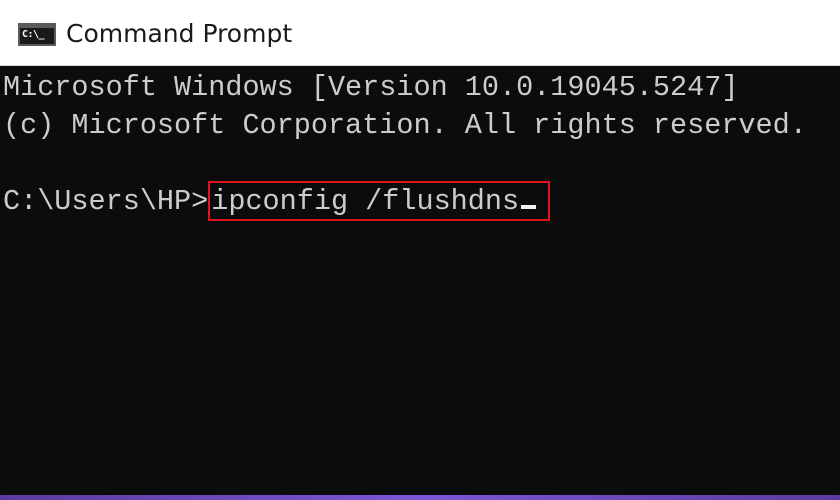  I want to click on command-prompt-icon: C:\_, so click(37, 34).